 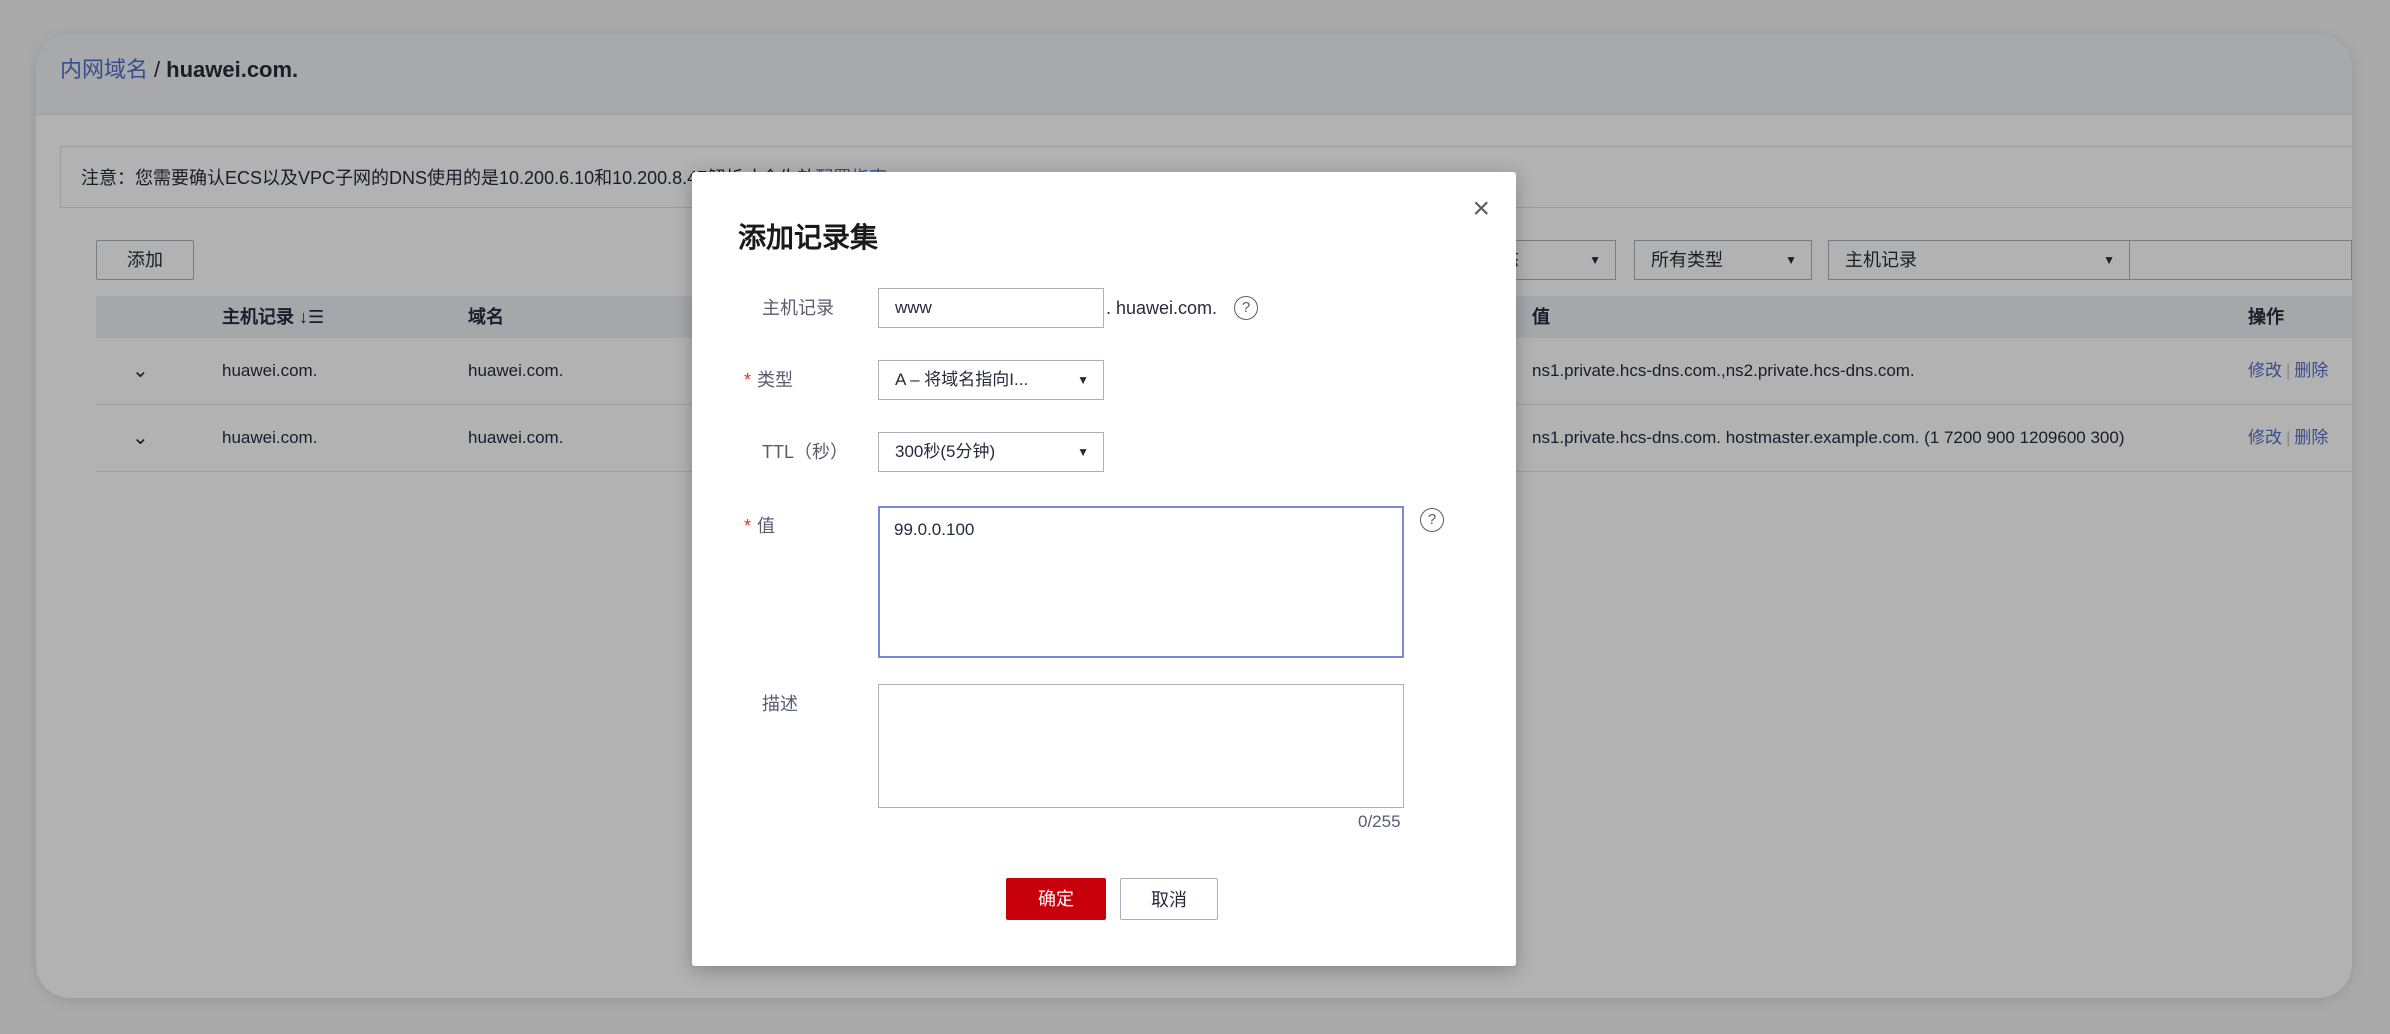 I want to click on confirm-button: 确定, so click(x=1056, y=899).